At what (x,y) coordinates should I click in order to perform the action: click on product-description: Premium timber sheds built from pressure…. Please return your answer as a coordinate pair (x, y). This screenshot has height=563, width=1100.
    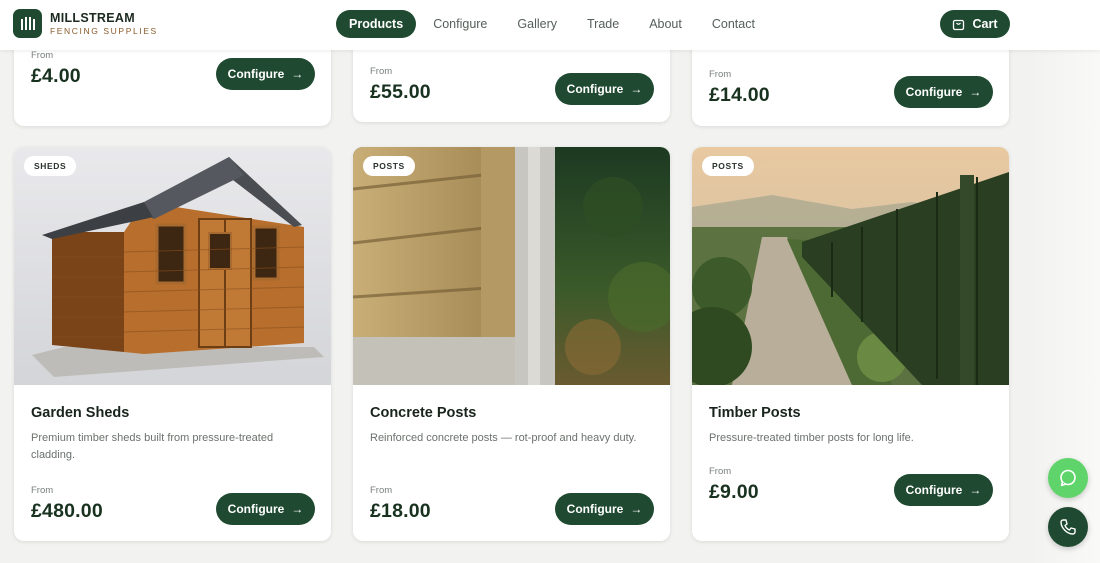
    Looking at the image, I should click on (152, 446).